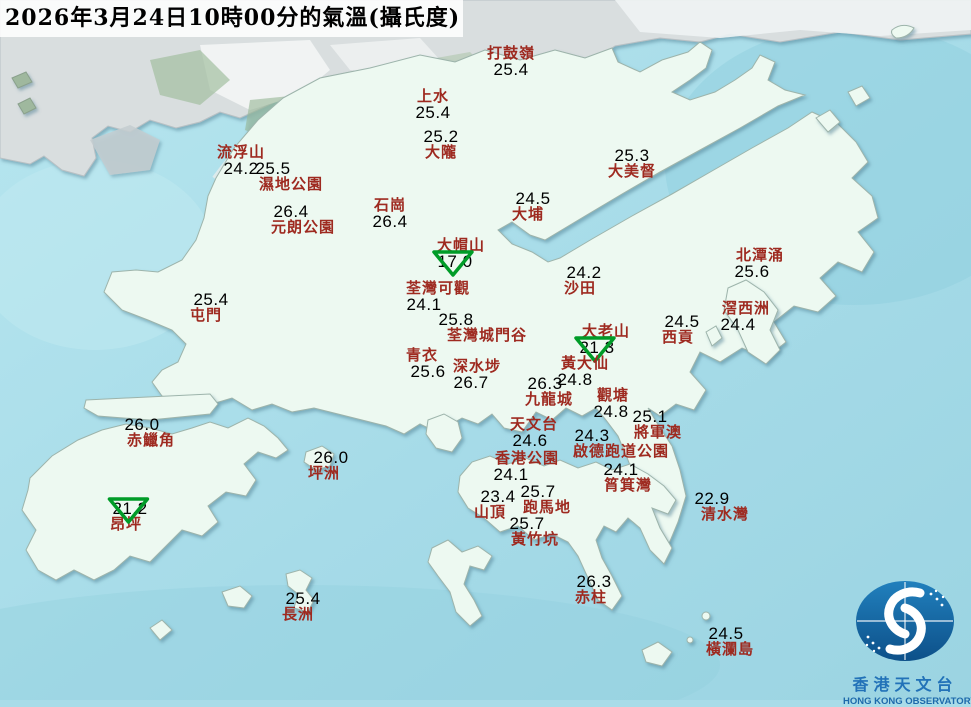 Image resolution: width=971 pixels, height=707 pixels. I want to click on station: 大老山 21.3, so click(602, 343).